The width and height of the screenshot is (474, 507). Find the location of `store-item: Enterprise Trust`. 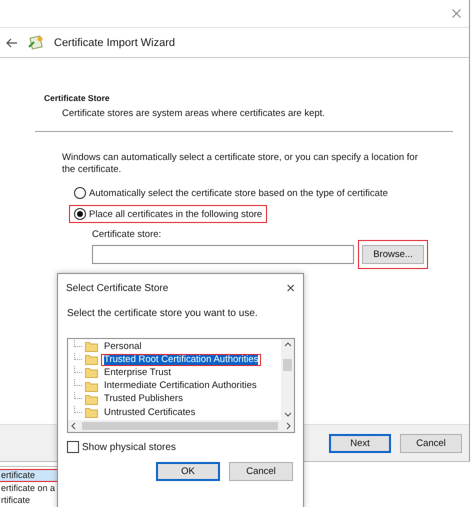

store-item: Enterprise Trust is located at coordinates (137, 372).